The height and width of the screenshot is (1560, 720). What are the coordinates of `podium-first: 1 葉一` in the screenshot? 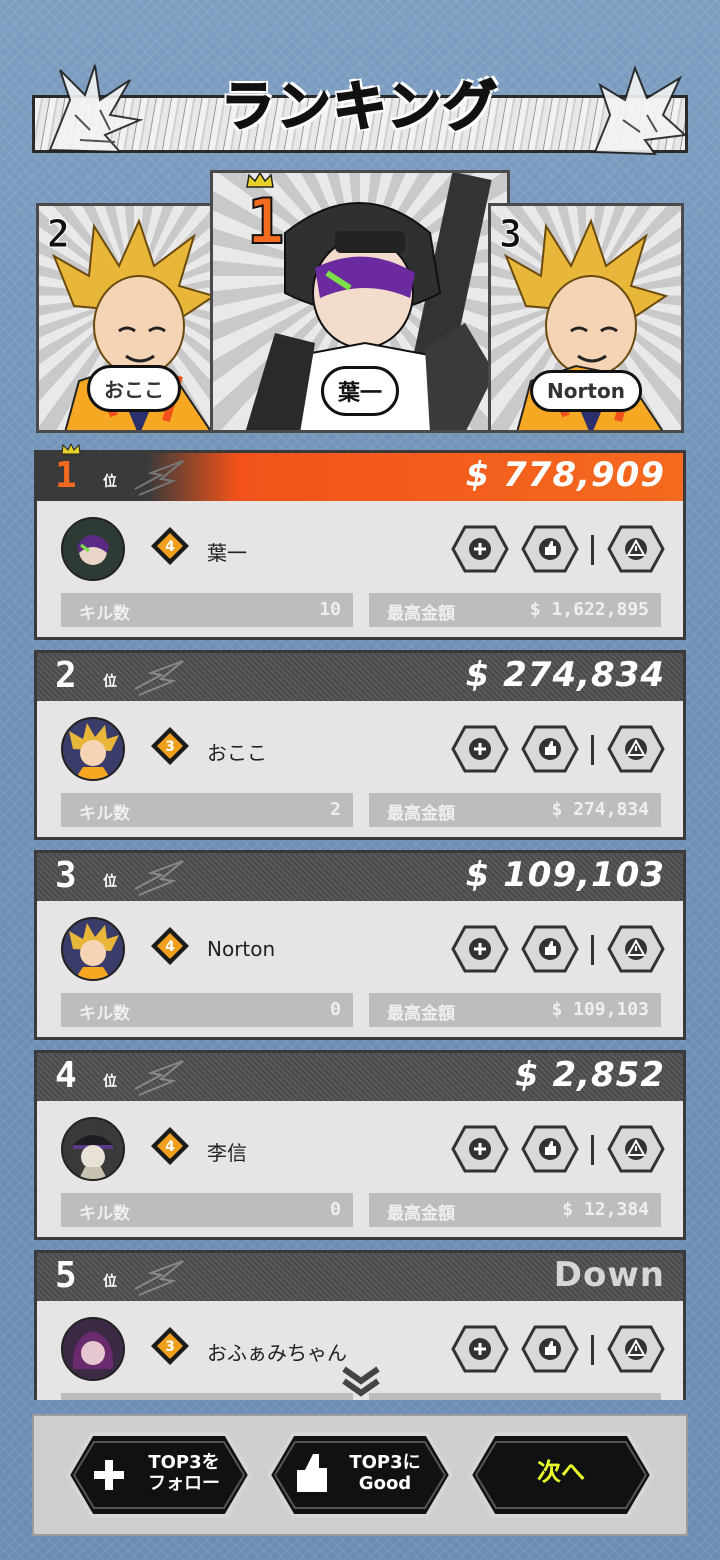 It's located at (360, 301).